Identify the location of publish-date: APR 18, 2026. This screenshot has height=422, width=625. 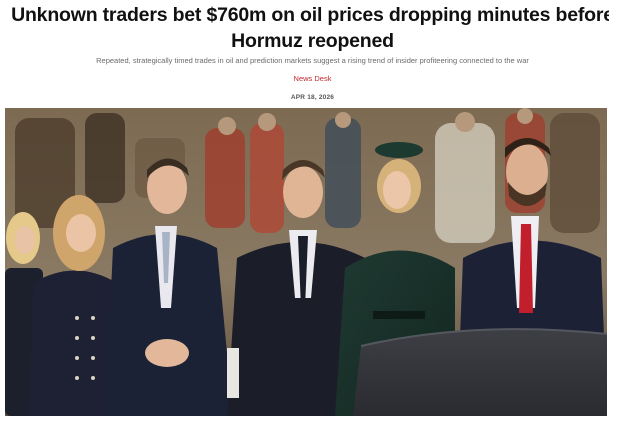
(312, 97).